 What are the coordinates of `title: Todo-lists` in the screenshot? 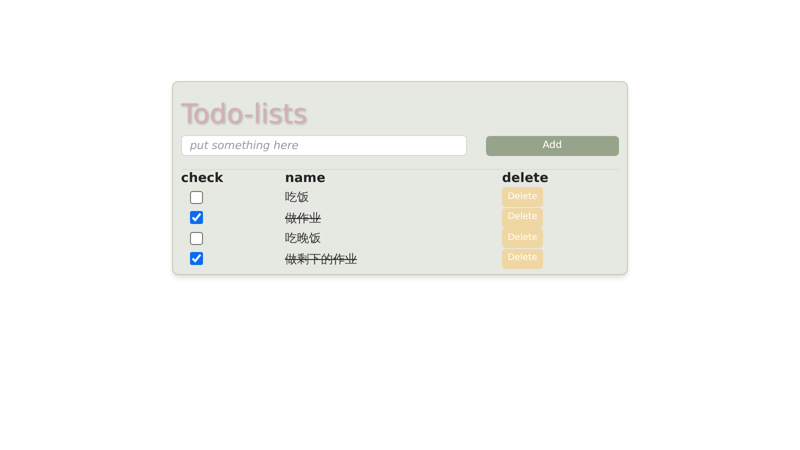 It's located at (244, 115).